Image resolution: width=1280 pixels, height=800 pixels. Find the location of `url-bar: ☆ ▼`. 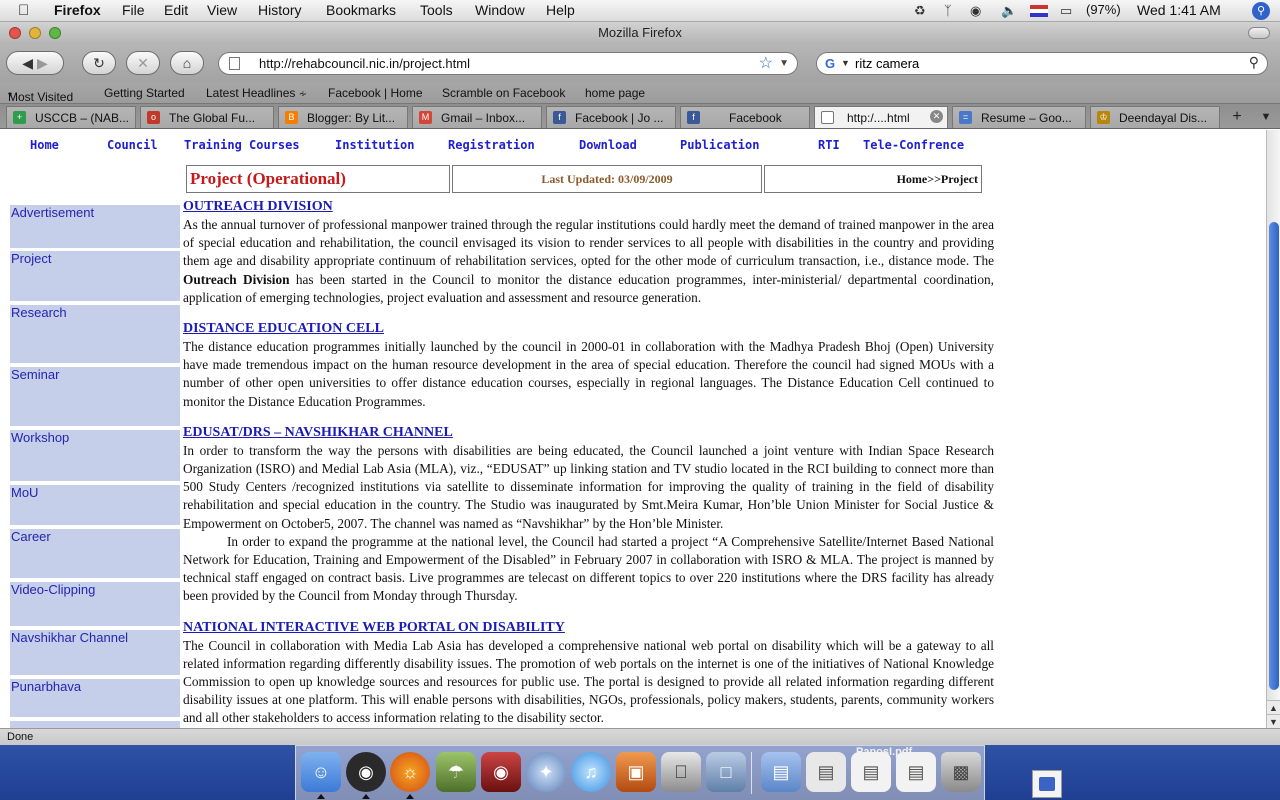

url-bar: ☆ ▼ is located at coordinates (508, 63).